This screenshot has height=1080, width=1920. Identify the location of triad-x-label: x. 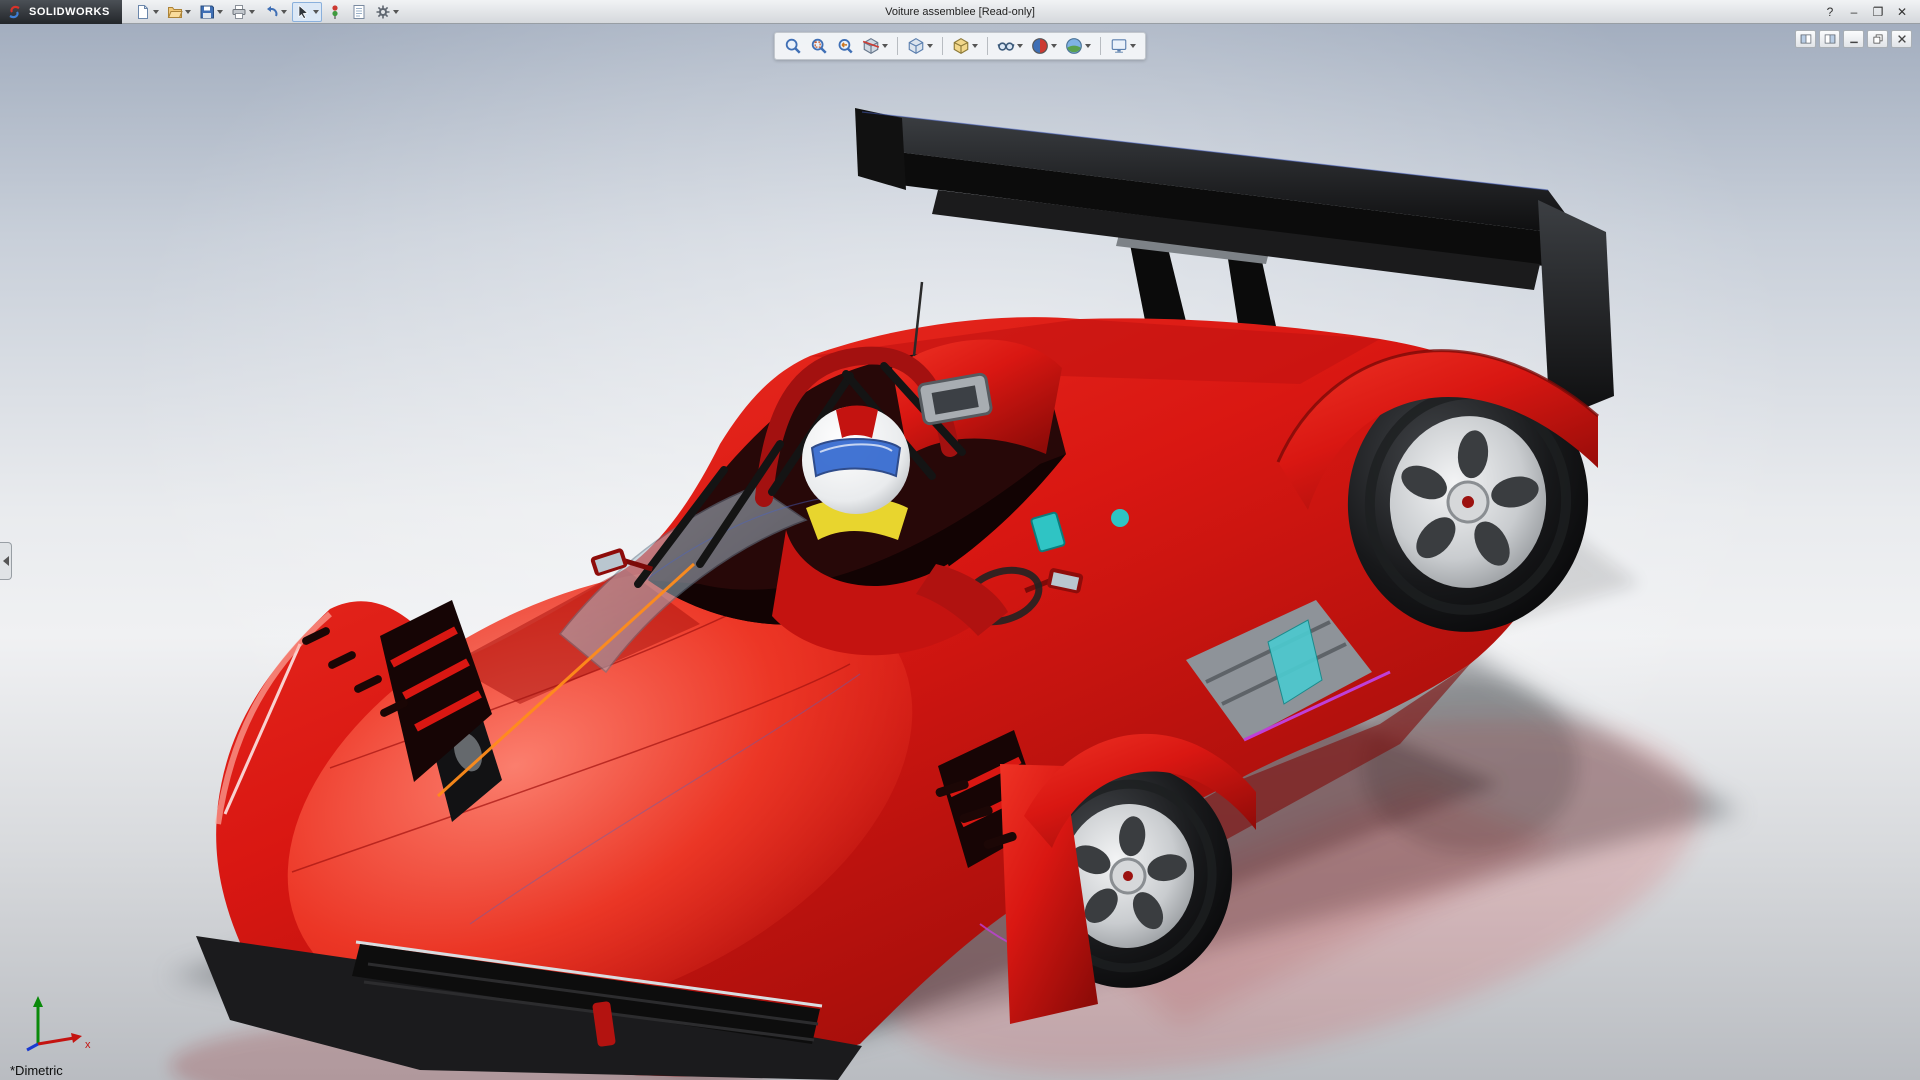
(88, 1045).